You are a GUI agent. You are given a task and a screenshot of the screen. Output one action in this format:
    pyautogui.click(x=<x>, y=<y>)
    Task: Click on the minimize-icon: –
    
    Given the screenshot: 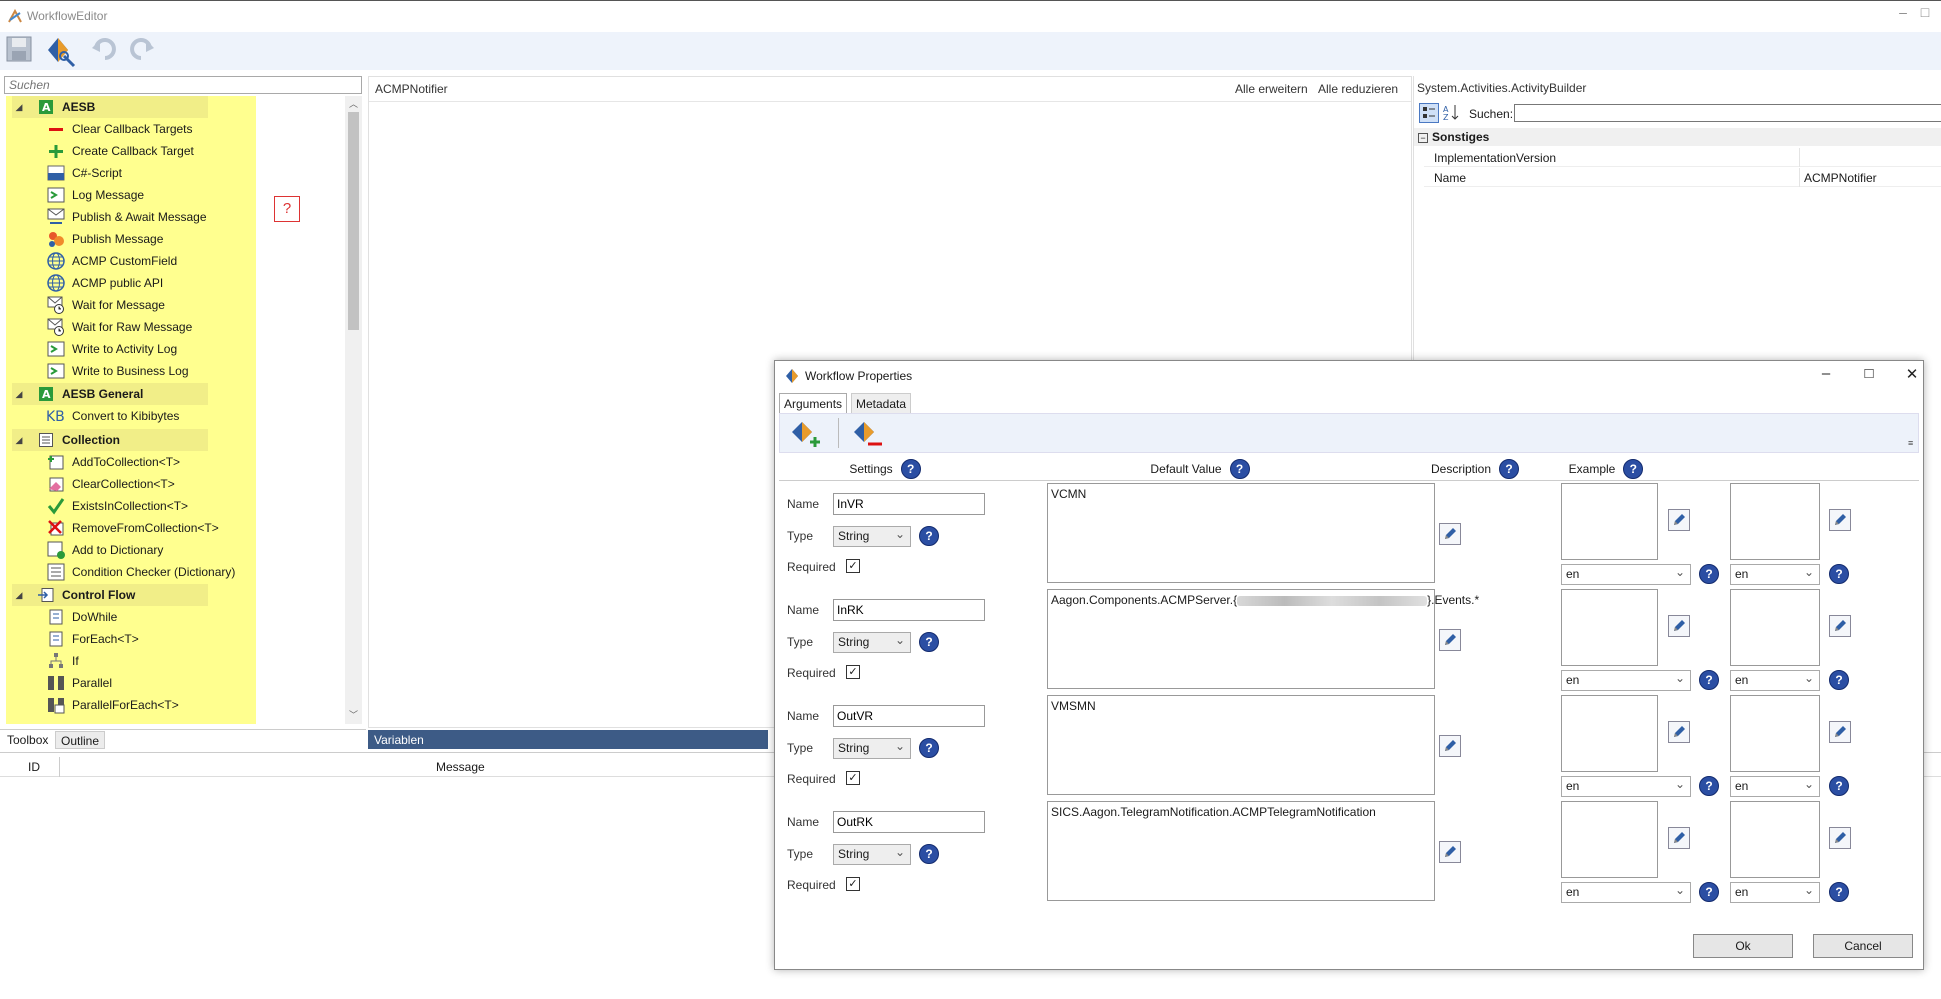 What is the action you would take?
    pyautogui.click(x=1903, y=15)
    